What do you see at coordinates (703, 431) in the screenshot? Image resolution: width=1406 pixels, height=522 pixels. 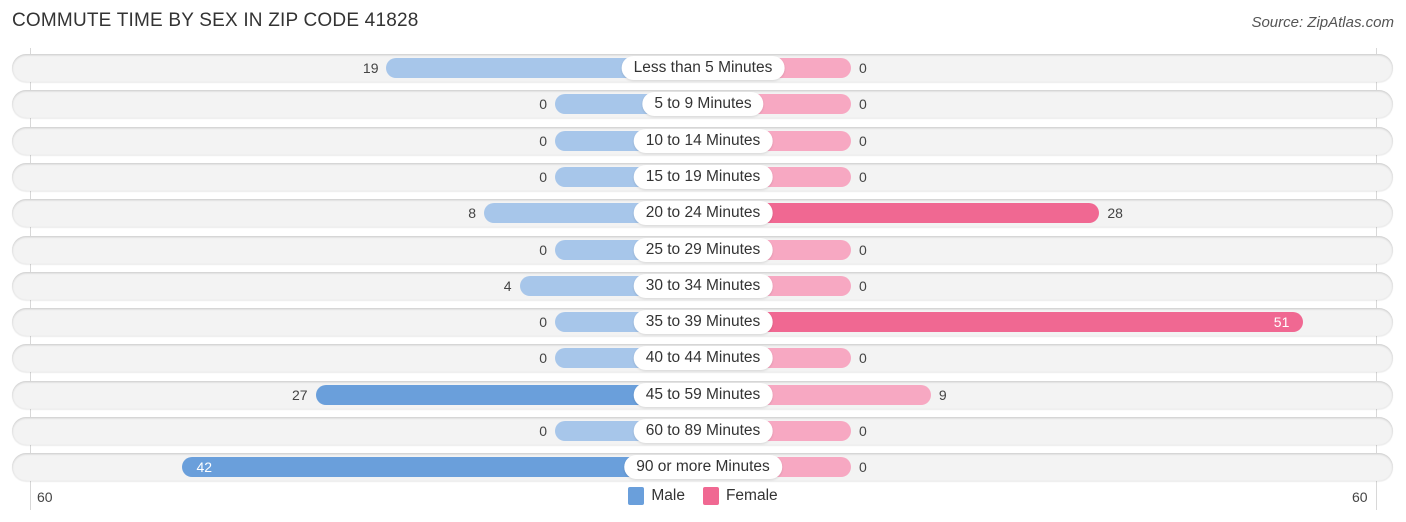 I see `category-label: 60 to 89 Minutes` at bounding box center [703, 431].